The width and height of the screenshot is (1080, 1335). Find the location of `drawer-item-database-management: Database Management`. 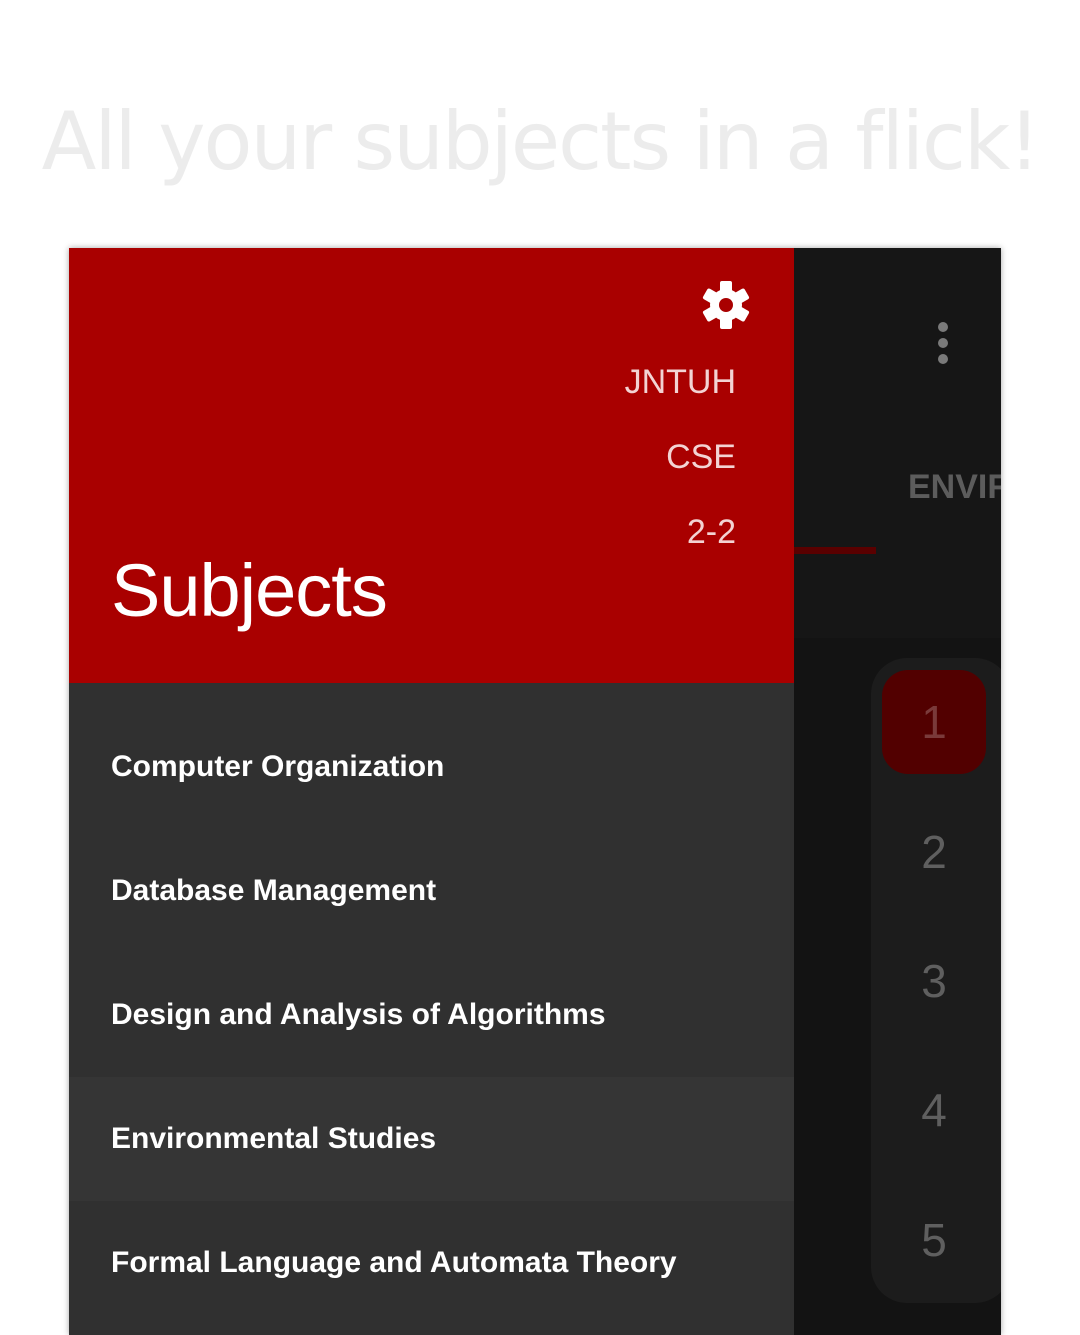

drawer-item-database-management: Database Management is located at coordinates (431, 891).